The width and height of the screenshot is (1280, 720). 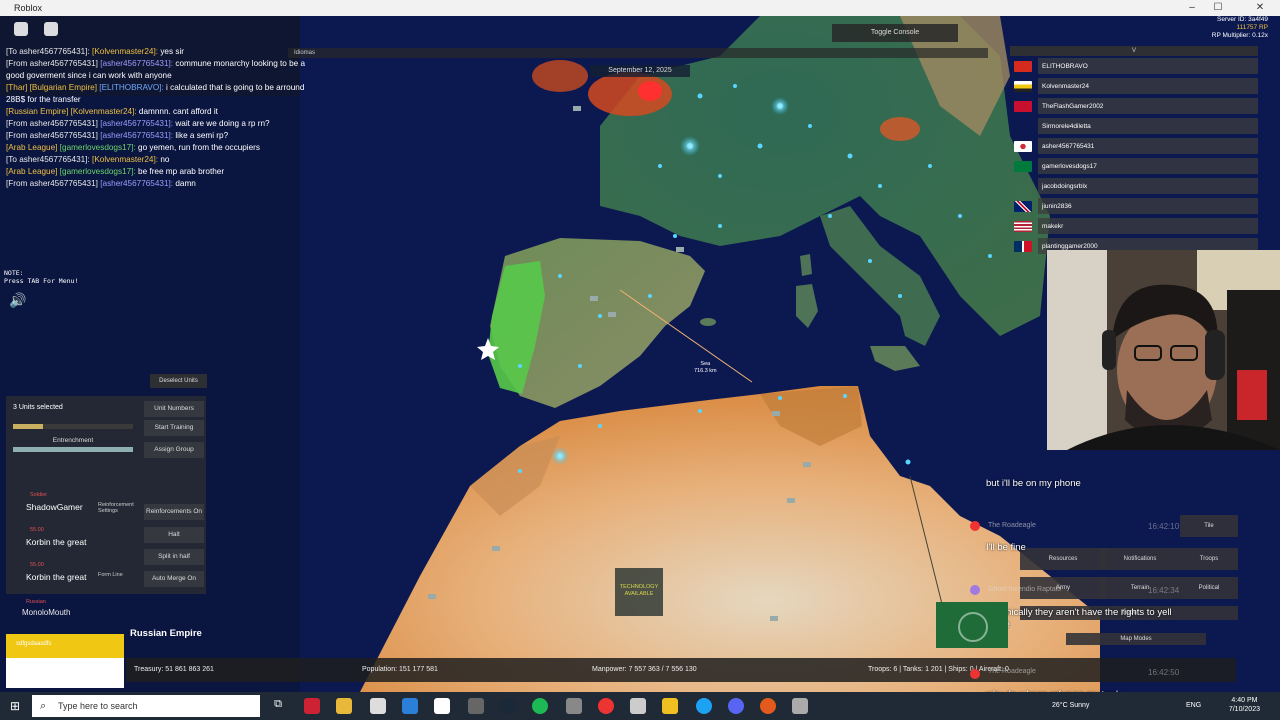 I want to click on unit-name: MonoloMouth, so click(x=46, y=612).